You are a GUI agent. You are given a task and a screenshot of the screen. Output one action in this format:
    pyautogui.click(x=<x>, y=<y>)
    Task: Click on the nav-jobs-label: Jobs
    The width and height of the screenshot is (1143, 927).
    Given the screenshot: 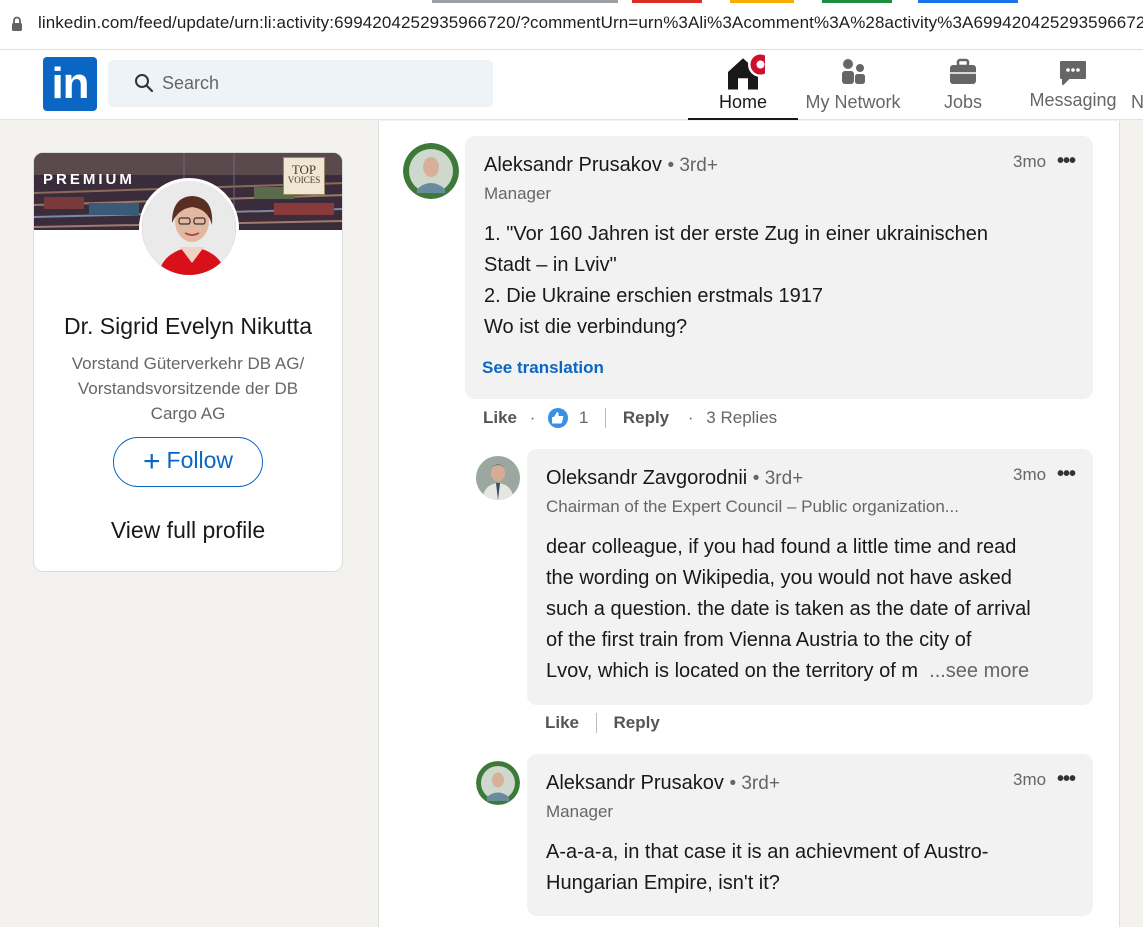 What is the action you would take?
    pyautogui.click(x=963, y=102)
    